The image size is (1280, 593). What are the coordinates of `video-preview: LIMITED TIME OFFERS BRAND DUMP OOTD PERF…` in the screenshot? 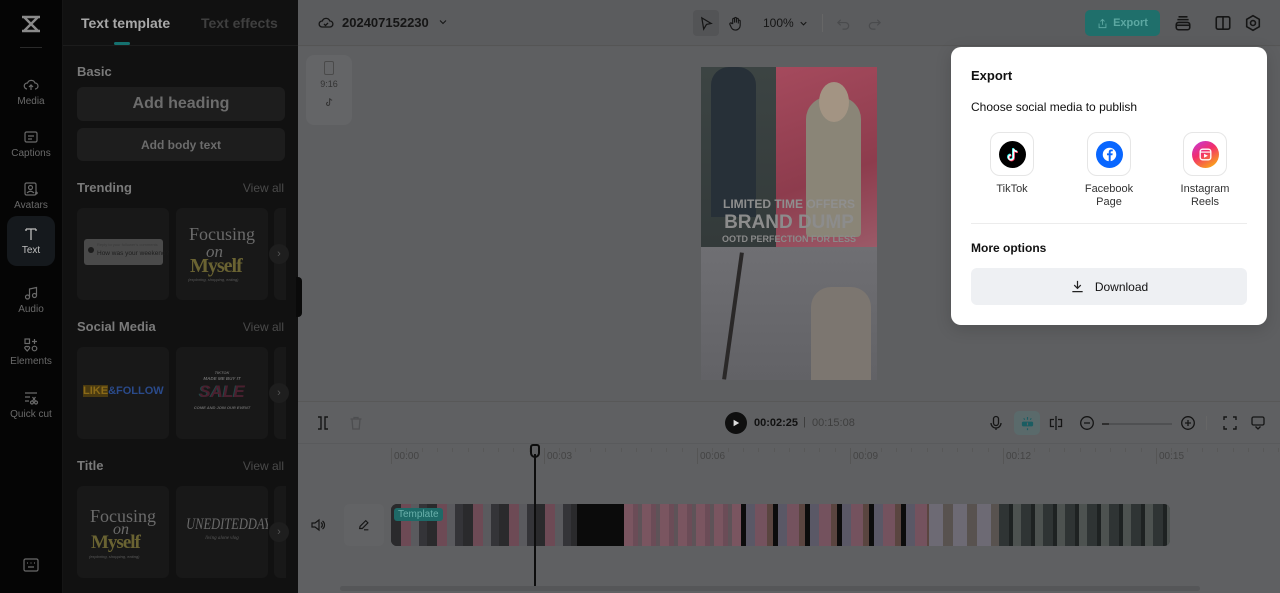 It's located at (789, 223).